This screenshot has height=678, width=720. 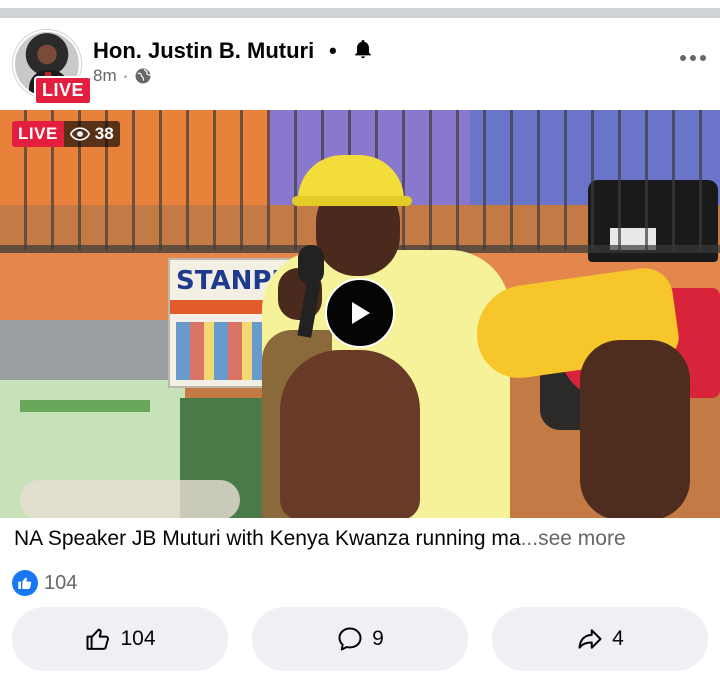 What do you see at coordinates (378, 638) in the screenshot?
I see `comment-count: 9` at bounding box center [378, 638].